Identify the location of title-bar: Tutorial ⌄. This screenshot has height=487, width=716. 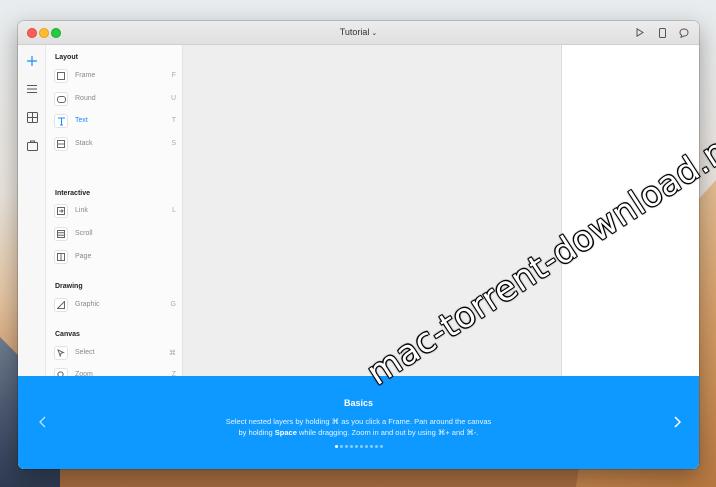
(358, 33).